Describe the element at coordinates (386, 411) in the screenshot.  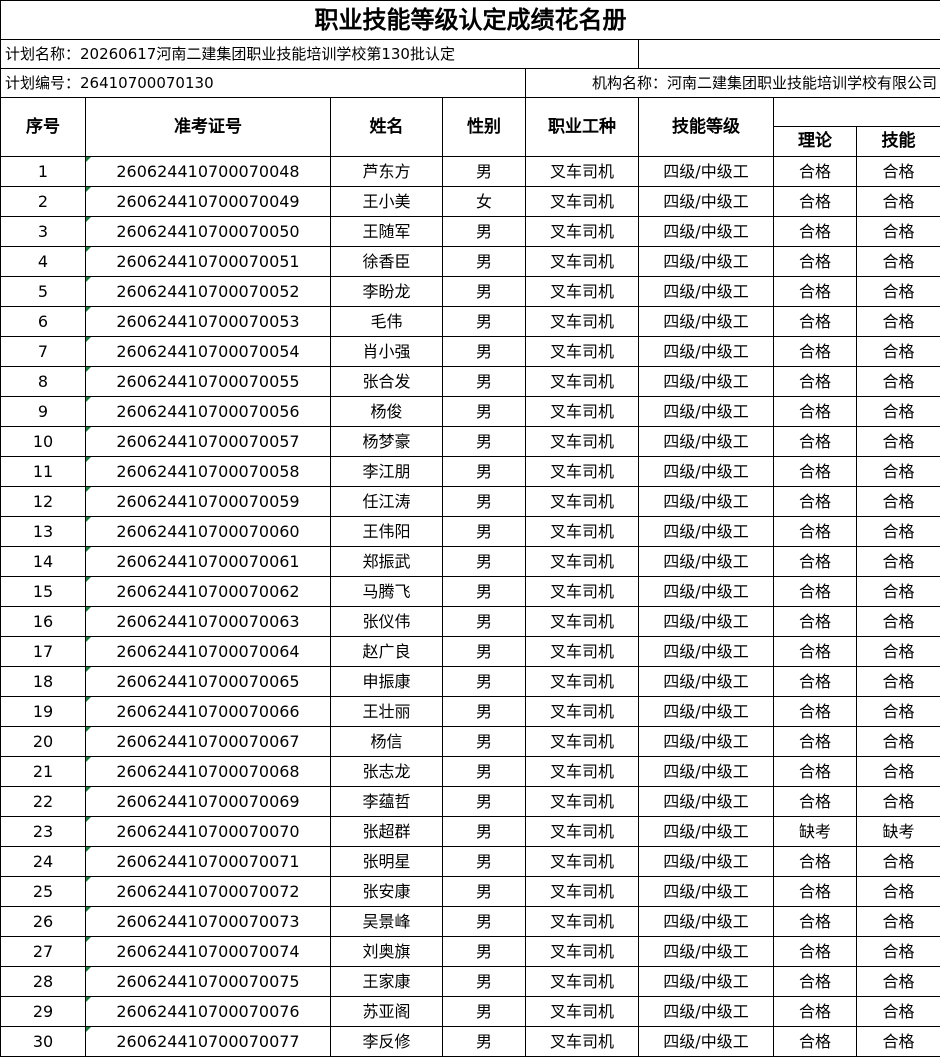
I see `cell-name: 杨俊` at that location.